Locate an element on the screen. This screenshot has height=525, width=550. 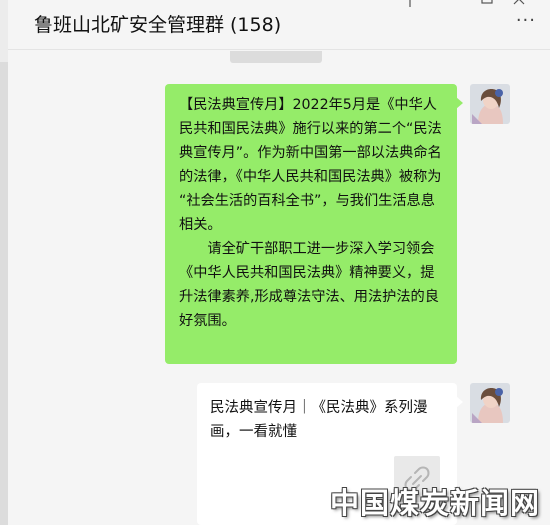
pin-icon is located at coordinates (410, 4).